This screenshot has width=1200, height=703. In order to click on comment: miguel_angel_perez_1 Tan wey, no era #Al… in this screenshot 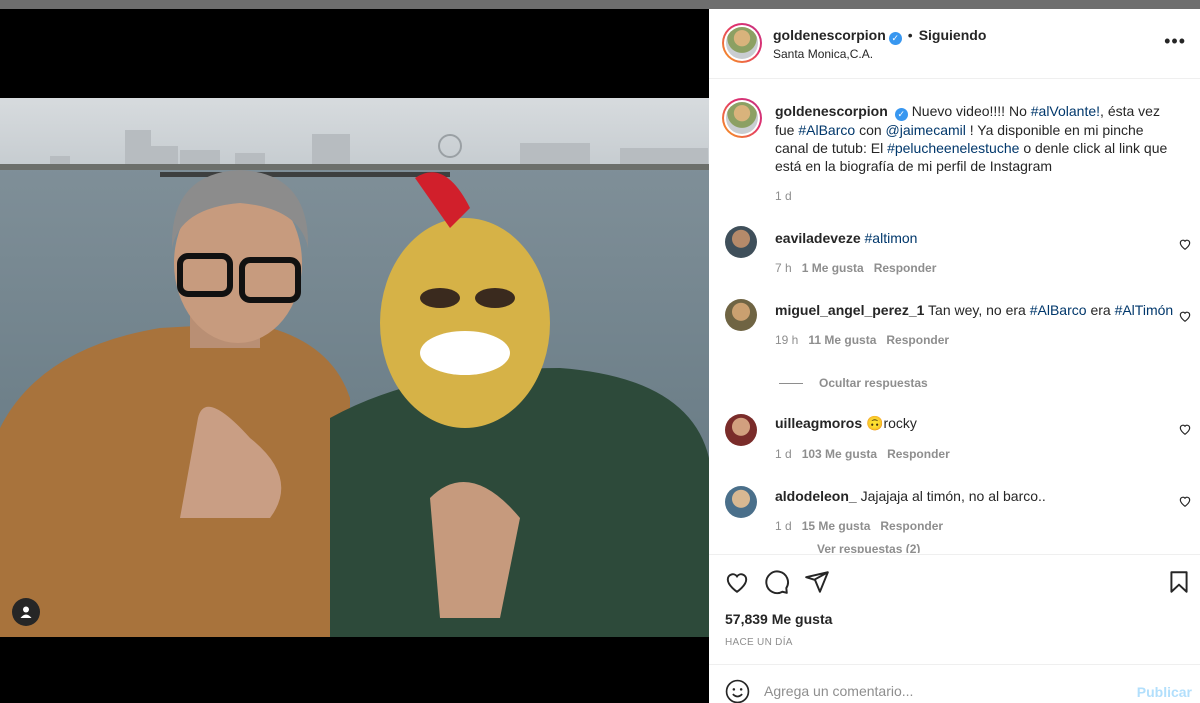, I will do `click(974, 310)`.